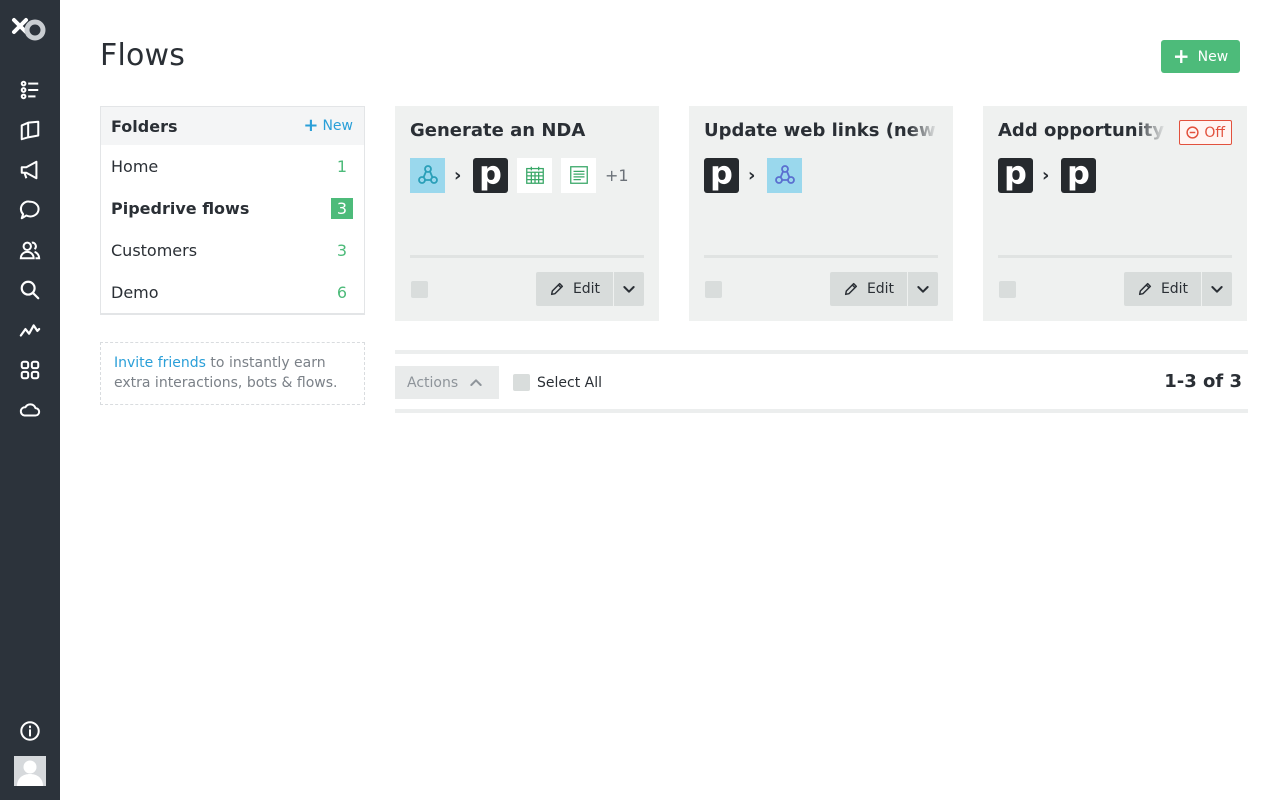 This screenshot has height=800, width=1280. I want to click on actions-button: Actions, so click(447, 382).